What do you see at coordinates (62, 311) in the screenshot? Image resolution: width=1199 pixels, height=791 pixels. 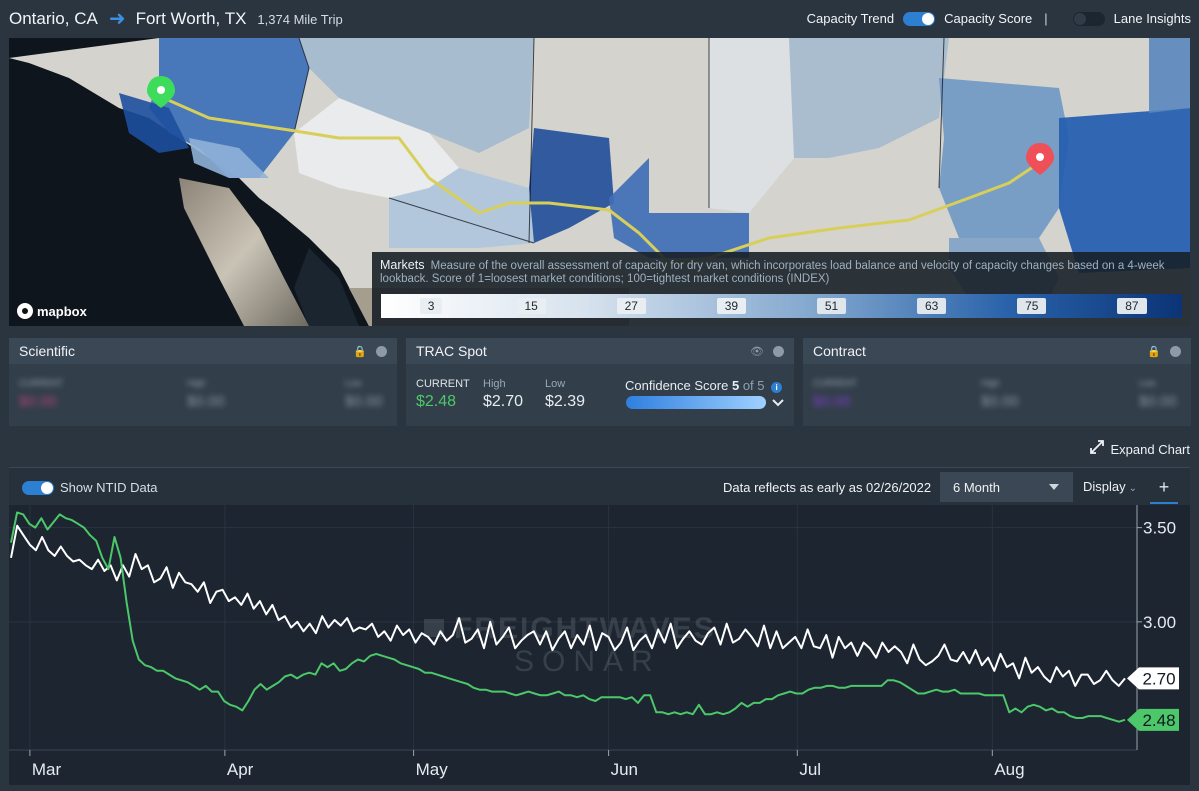 I see `mapbox-attribution: mapbox` at bounding box center [62, 311].